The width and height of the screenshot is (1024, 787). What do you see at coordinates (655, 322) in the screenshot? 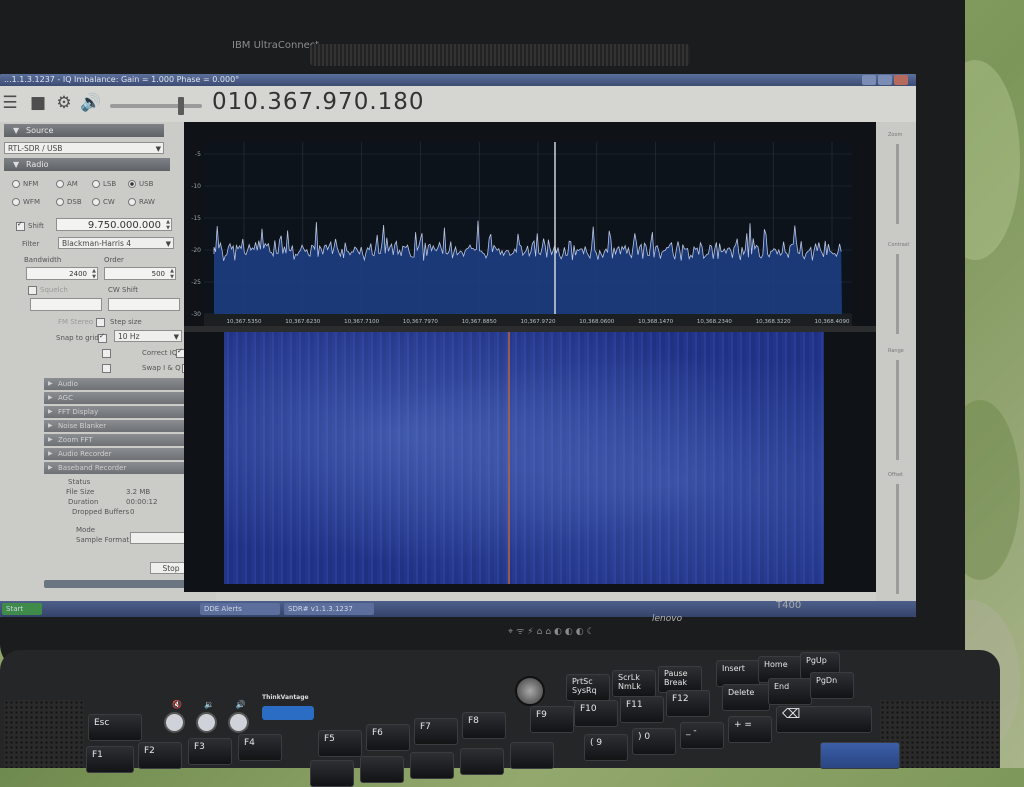
I see `fft-x-tick-label: 10,368.1470` at bounding box center [655, 322].